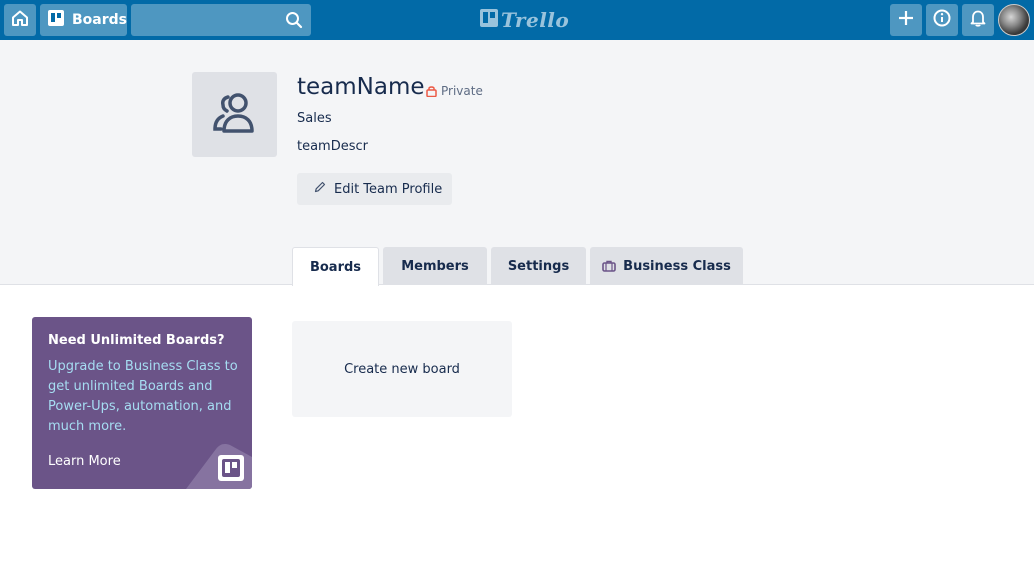 This screenshot has height=576, width=1034. What do you see at coordinates (136, 340) in the screenshot?
I see `upsell-title: Need Unlimited Boards?` at bounding box center [136, 340].